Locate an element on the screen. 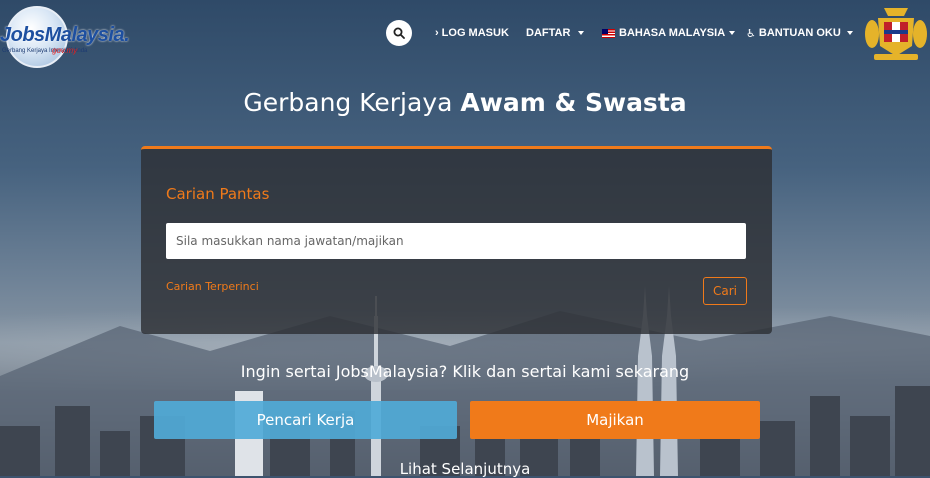 The height and width of the screenshot is (478, 930). nav-login: › LOG MASUK is located at coordinates (472, 33).